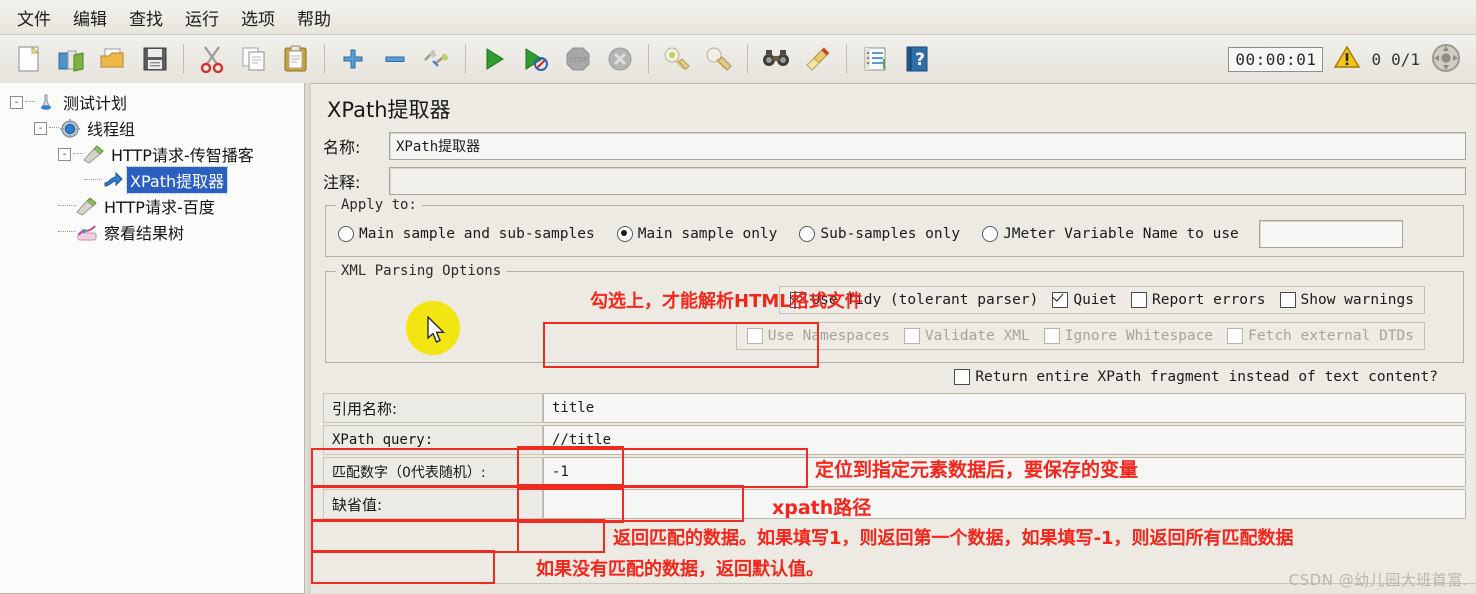 The height and width of the screenshot is (594, 1476). What do you see at coordinates (1446, 59) in the screenshot?
I see `remote-connect-icon` at bounding box center [1446, 59].